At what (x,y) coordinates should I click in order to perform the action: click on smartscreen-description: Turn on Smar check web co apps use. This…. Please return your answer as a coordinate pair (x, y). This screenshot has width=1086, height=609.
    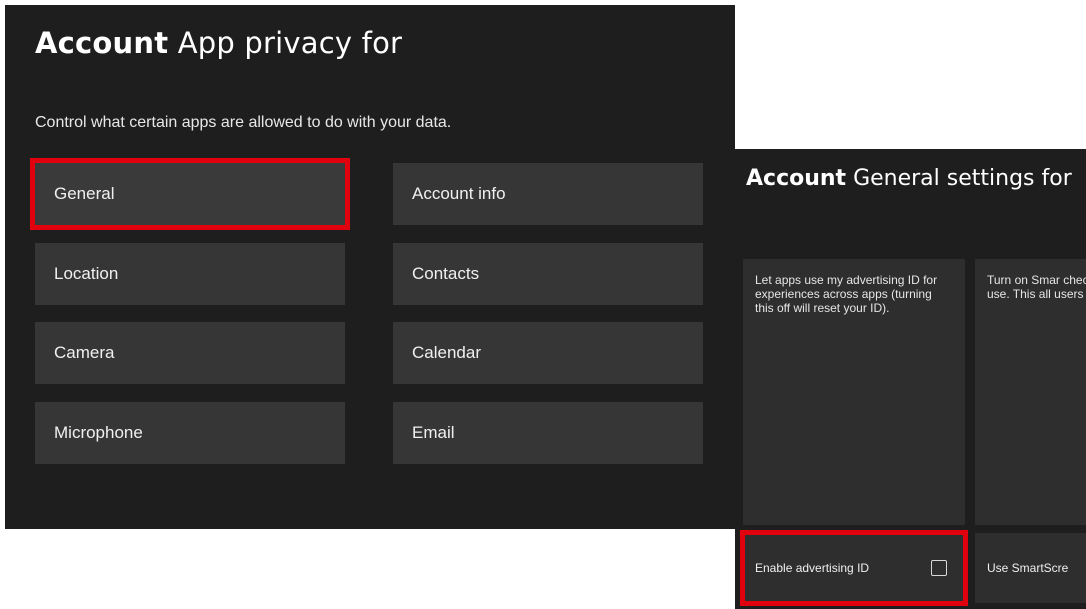
    Looking at the image, I should click on (1030, 392).